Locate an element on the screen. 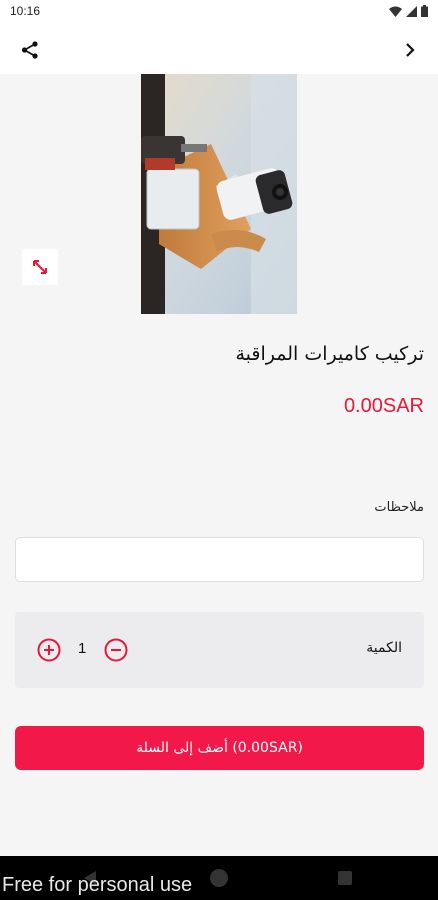 This screenshot has height=900, width=438. product-price: 0.00SAR is located at coordinates (383, 406).